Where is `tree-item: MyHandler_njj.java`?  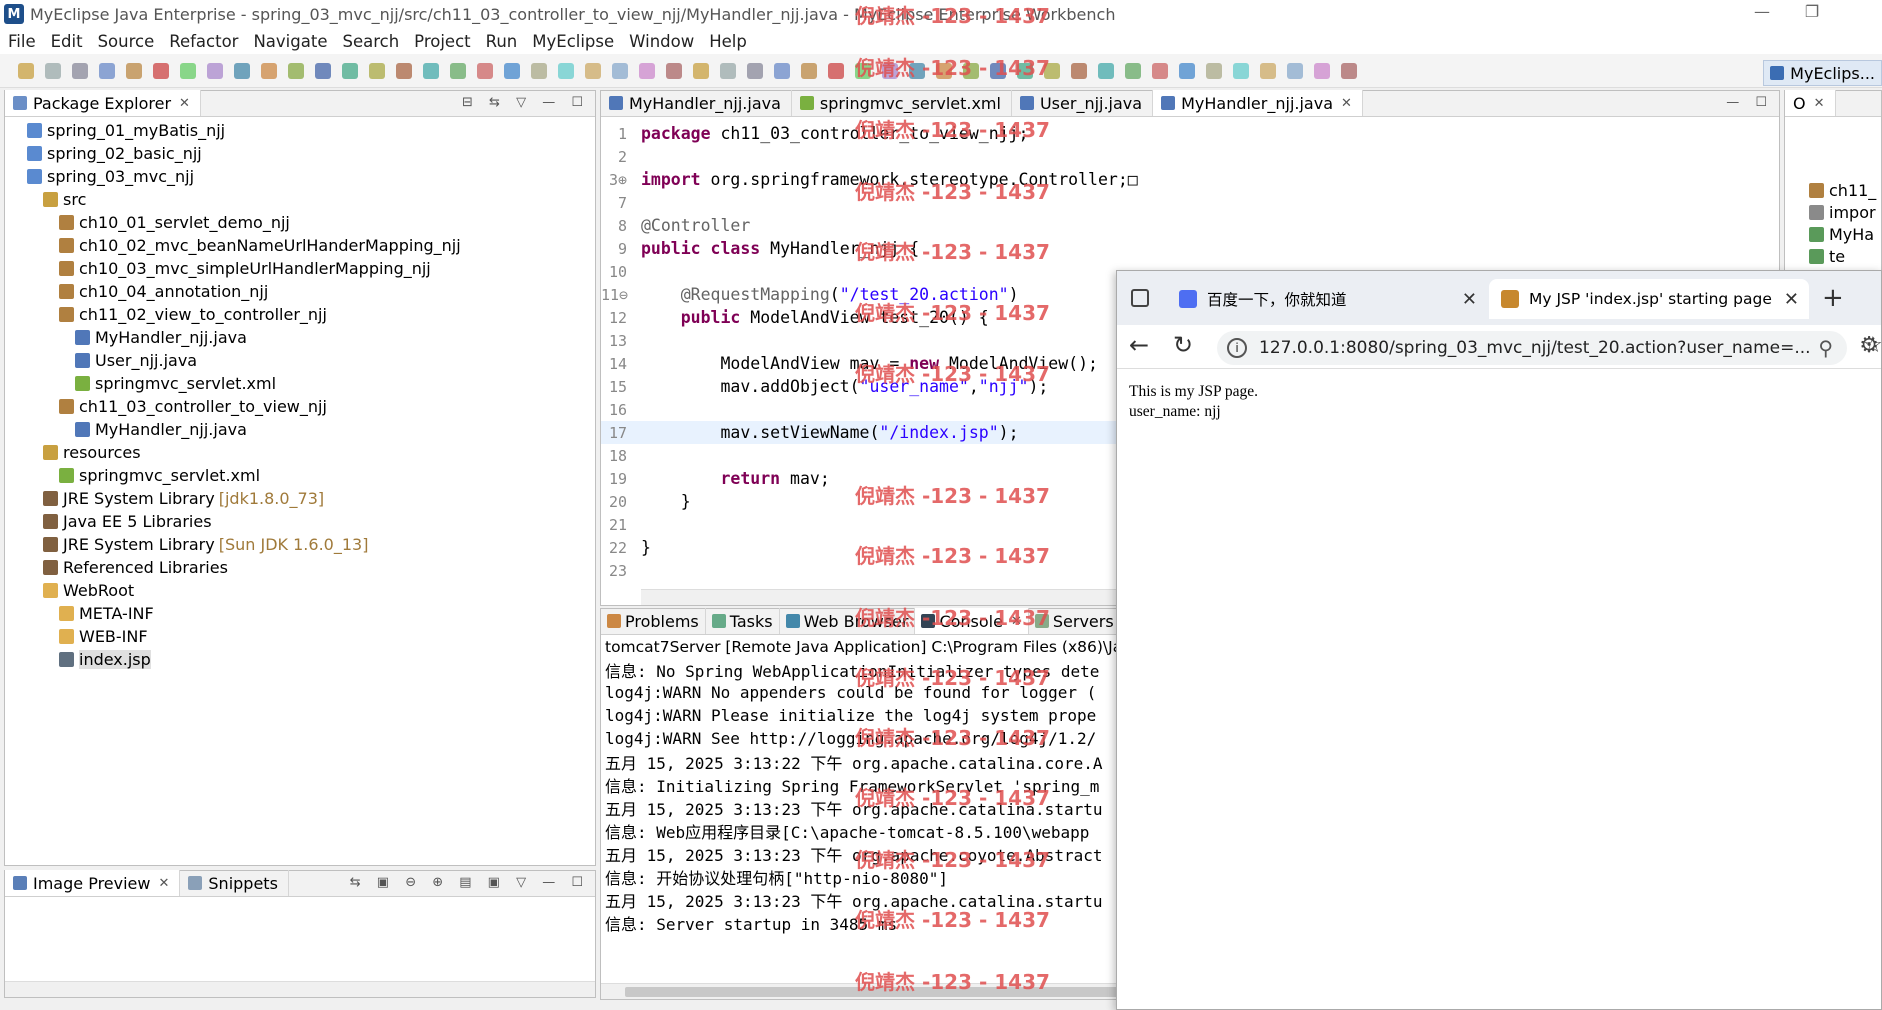
tree-item: MyHandler_njj.java is located at coordinates (161, 337).